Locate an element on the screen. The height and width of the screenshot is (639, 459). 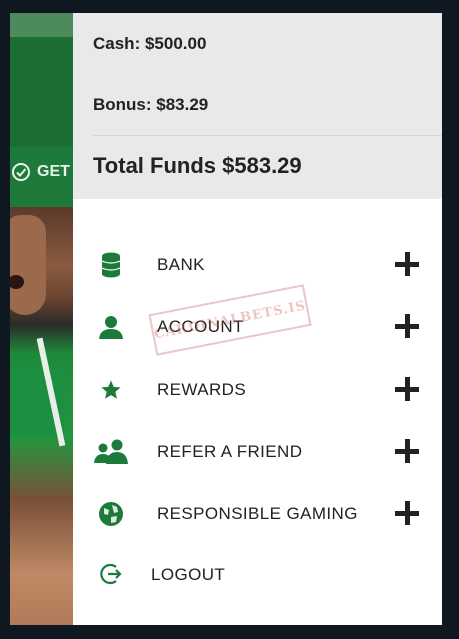
menu-item-responsible-gaming: RESPONSIBLE GAMING is located at coordinates (257, 513).